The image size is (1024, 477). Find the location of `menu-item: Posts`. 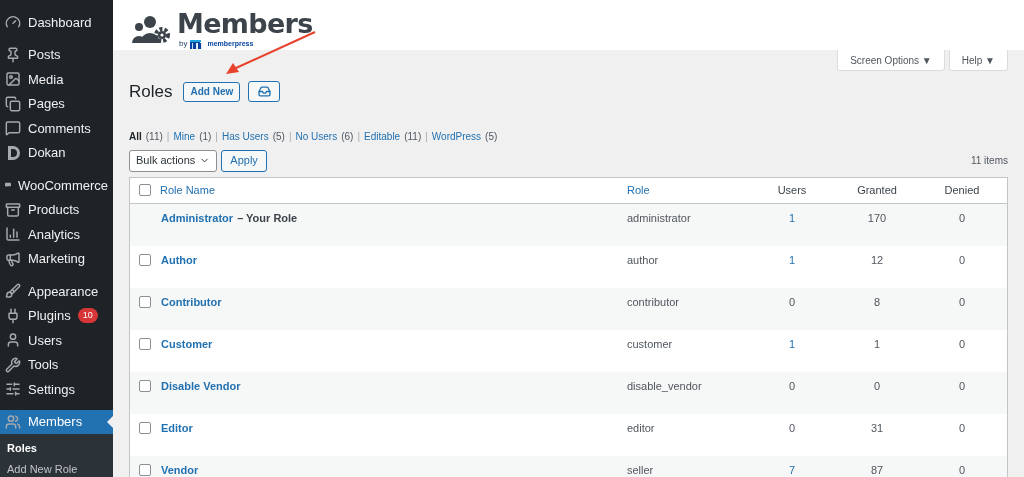

menu-item: Posts is located at coordinates (56, 54).